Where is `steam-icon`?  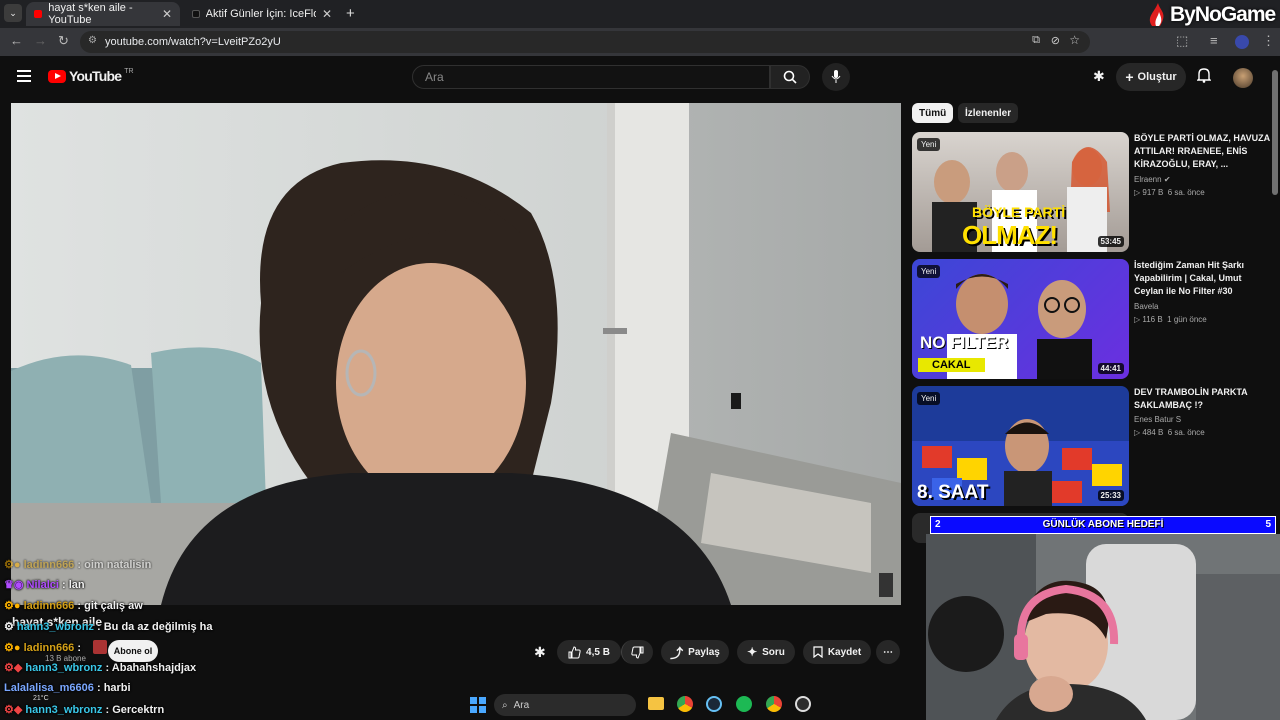 steam-icon is located at coordinates (714, 704).